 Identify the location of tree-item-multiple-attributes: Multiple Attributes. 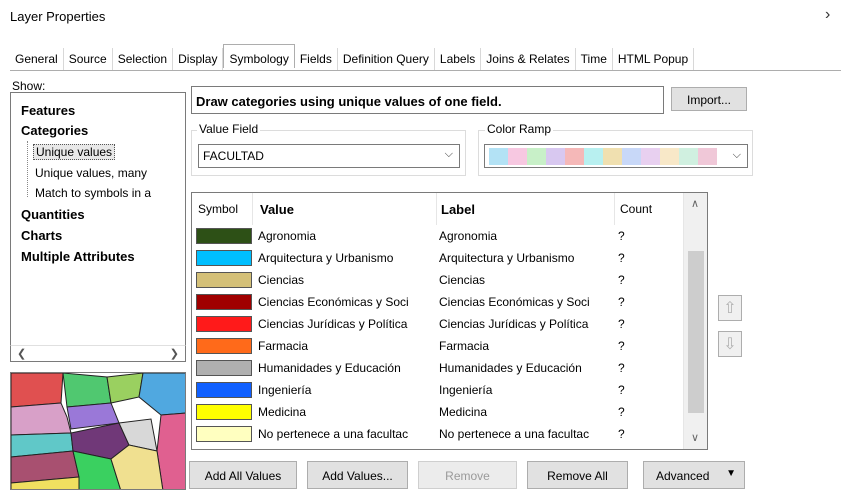
(78, 256).